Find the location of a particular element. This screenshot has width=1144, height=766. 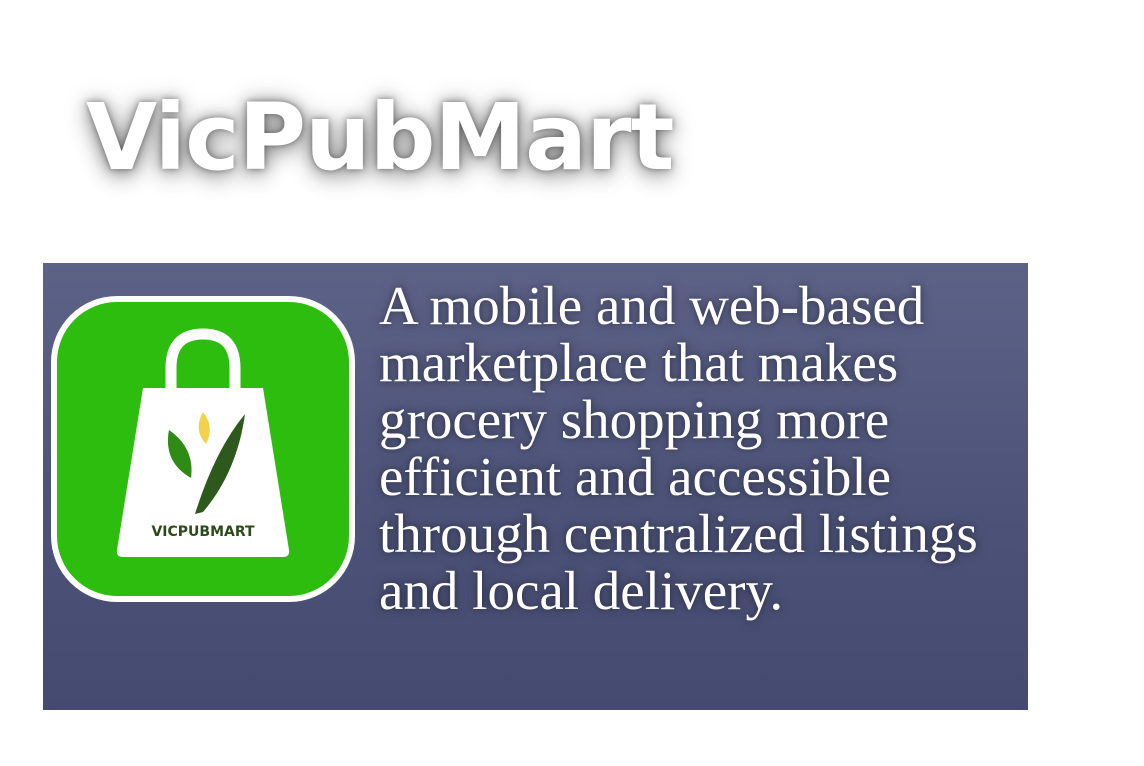

logo-brand-text: VICPUBMART is located at coordinates (203, 532).